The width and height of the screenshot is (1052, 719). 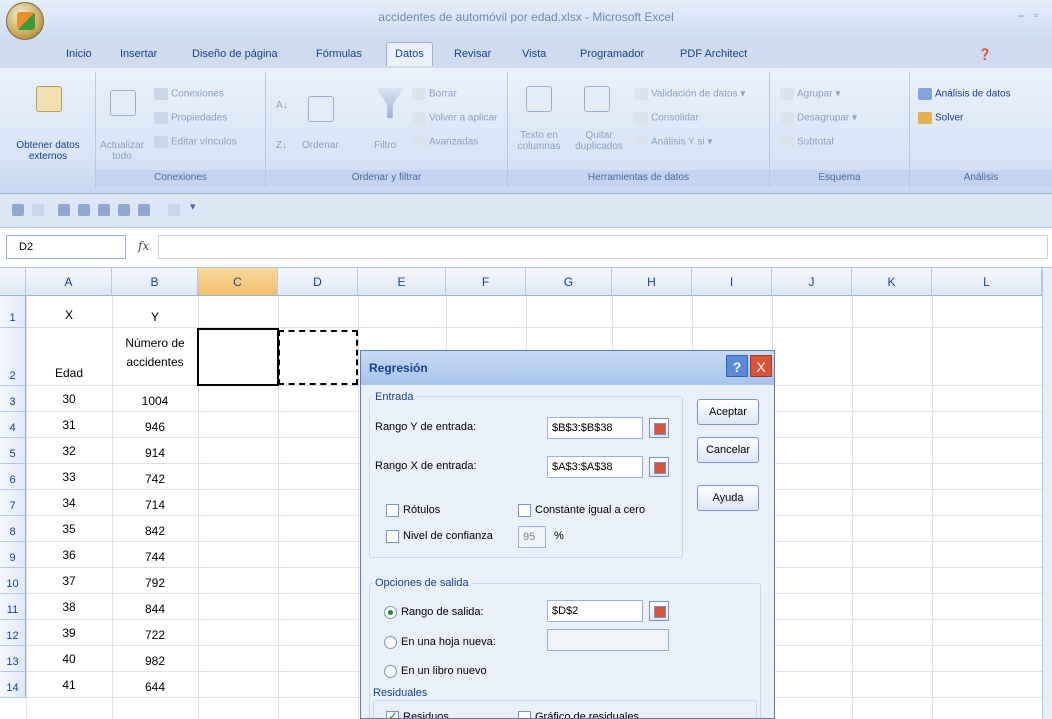 I want to click on col-header-b: B, so click(x=155, y=282).